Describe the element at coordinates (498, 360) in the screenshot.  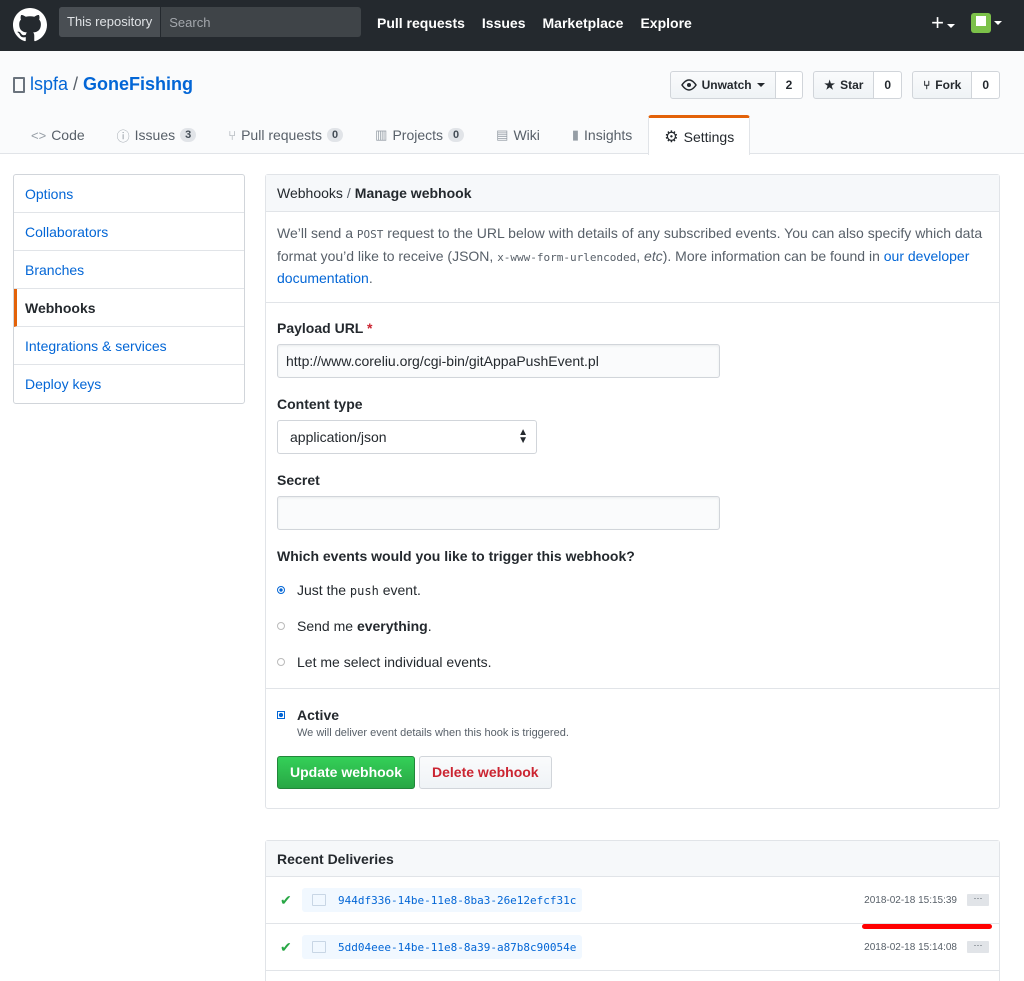
I see `payload-url-input` at that location.